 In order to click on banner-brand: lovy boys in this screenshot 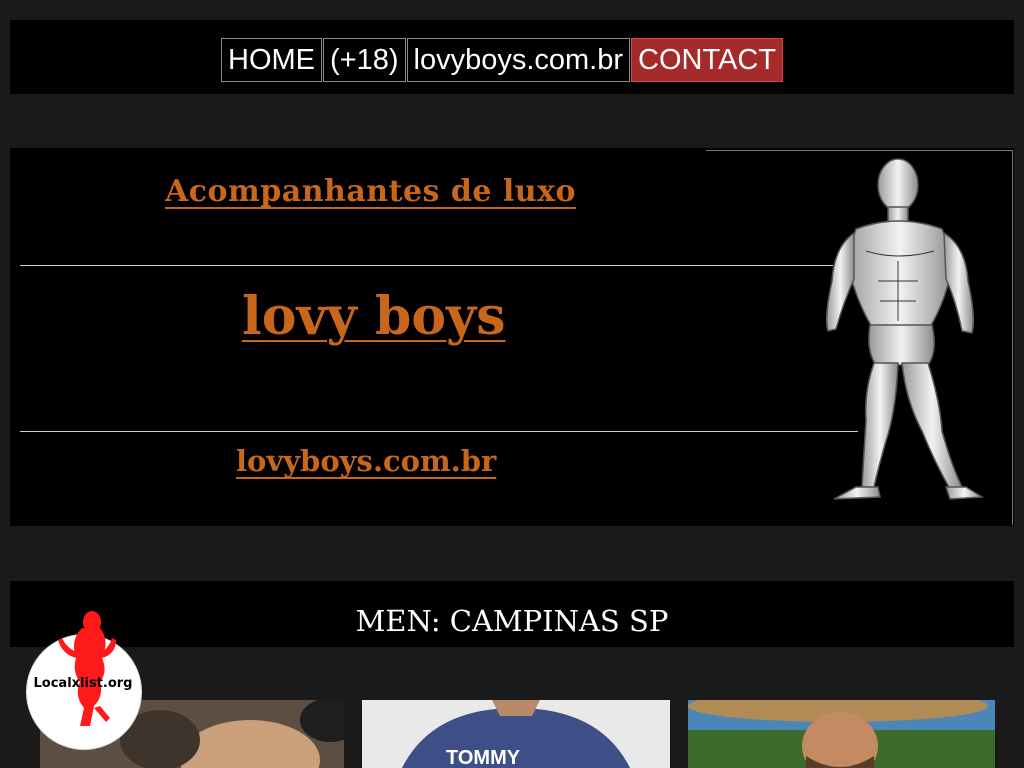, I will do `click(374, 316)`.